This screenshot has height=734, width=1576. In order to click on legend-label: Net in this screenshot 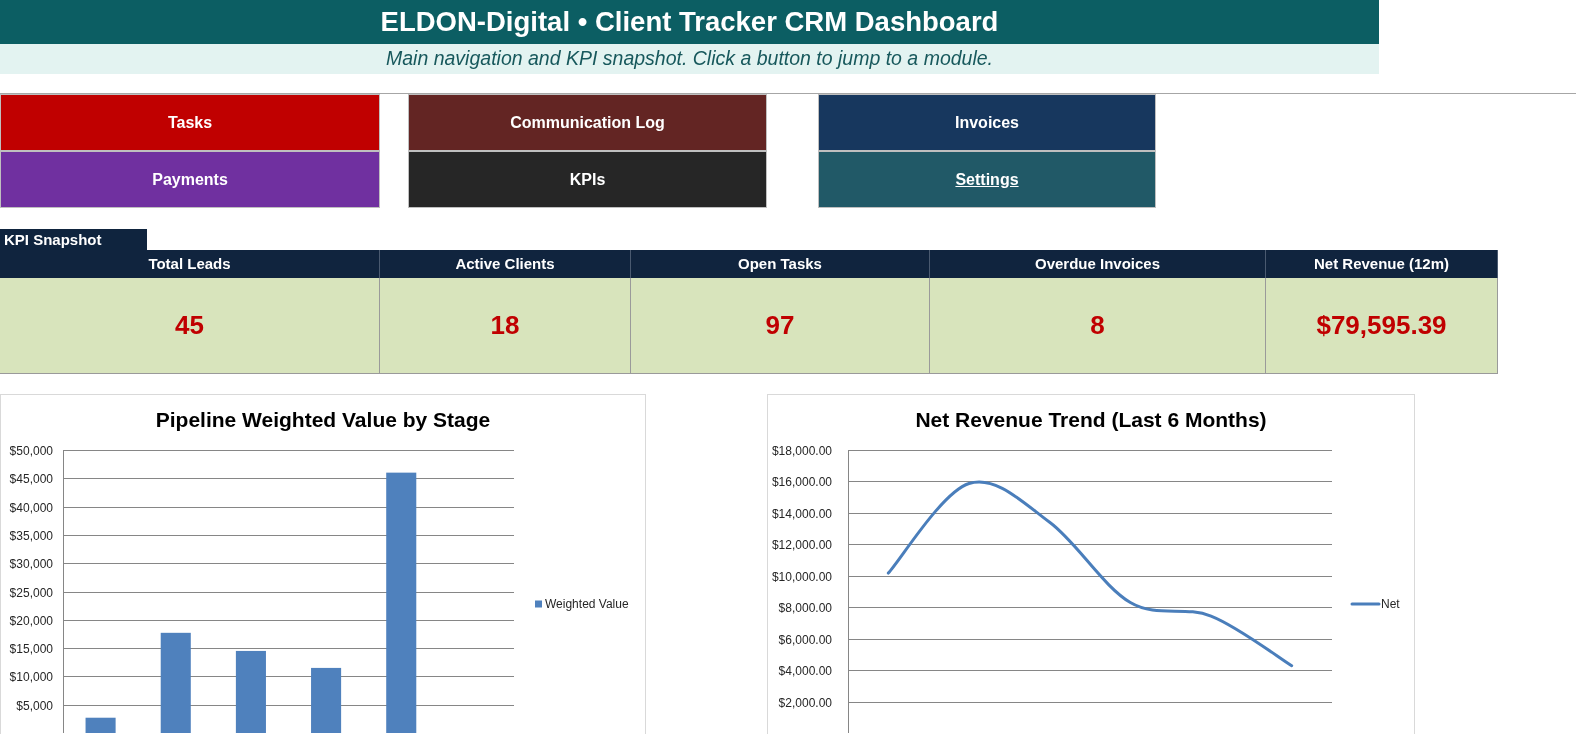, I will do `click(1390, 604)`.